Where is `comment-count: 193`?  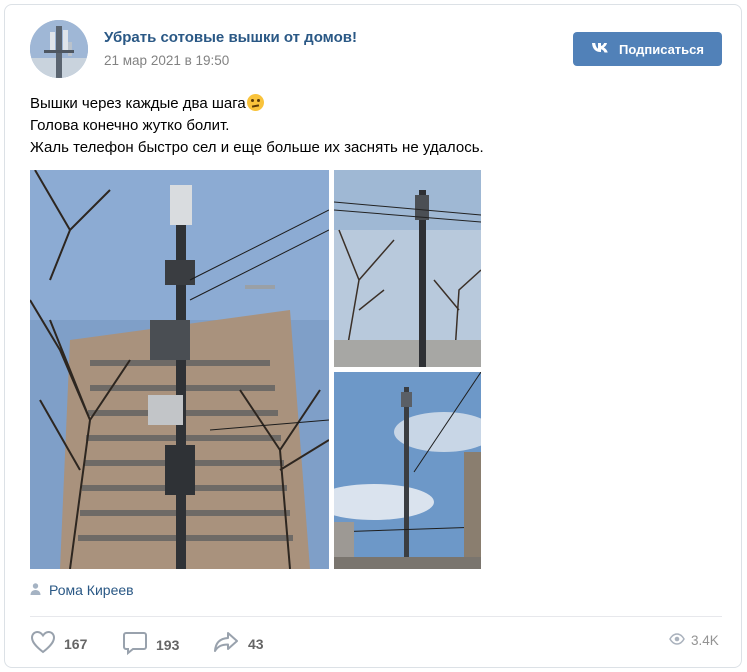
comment-count: 193 is located at coordinates (168, 644).